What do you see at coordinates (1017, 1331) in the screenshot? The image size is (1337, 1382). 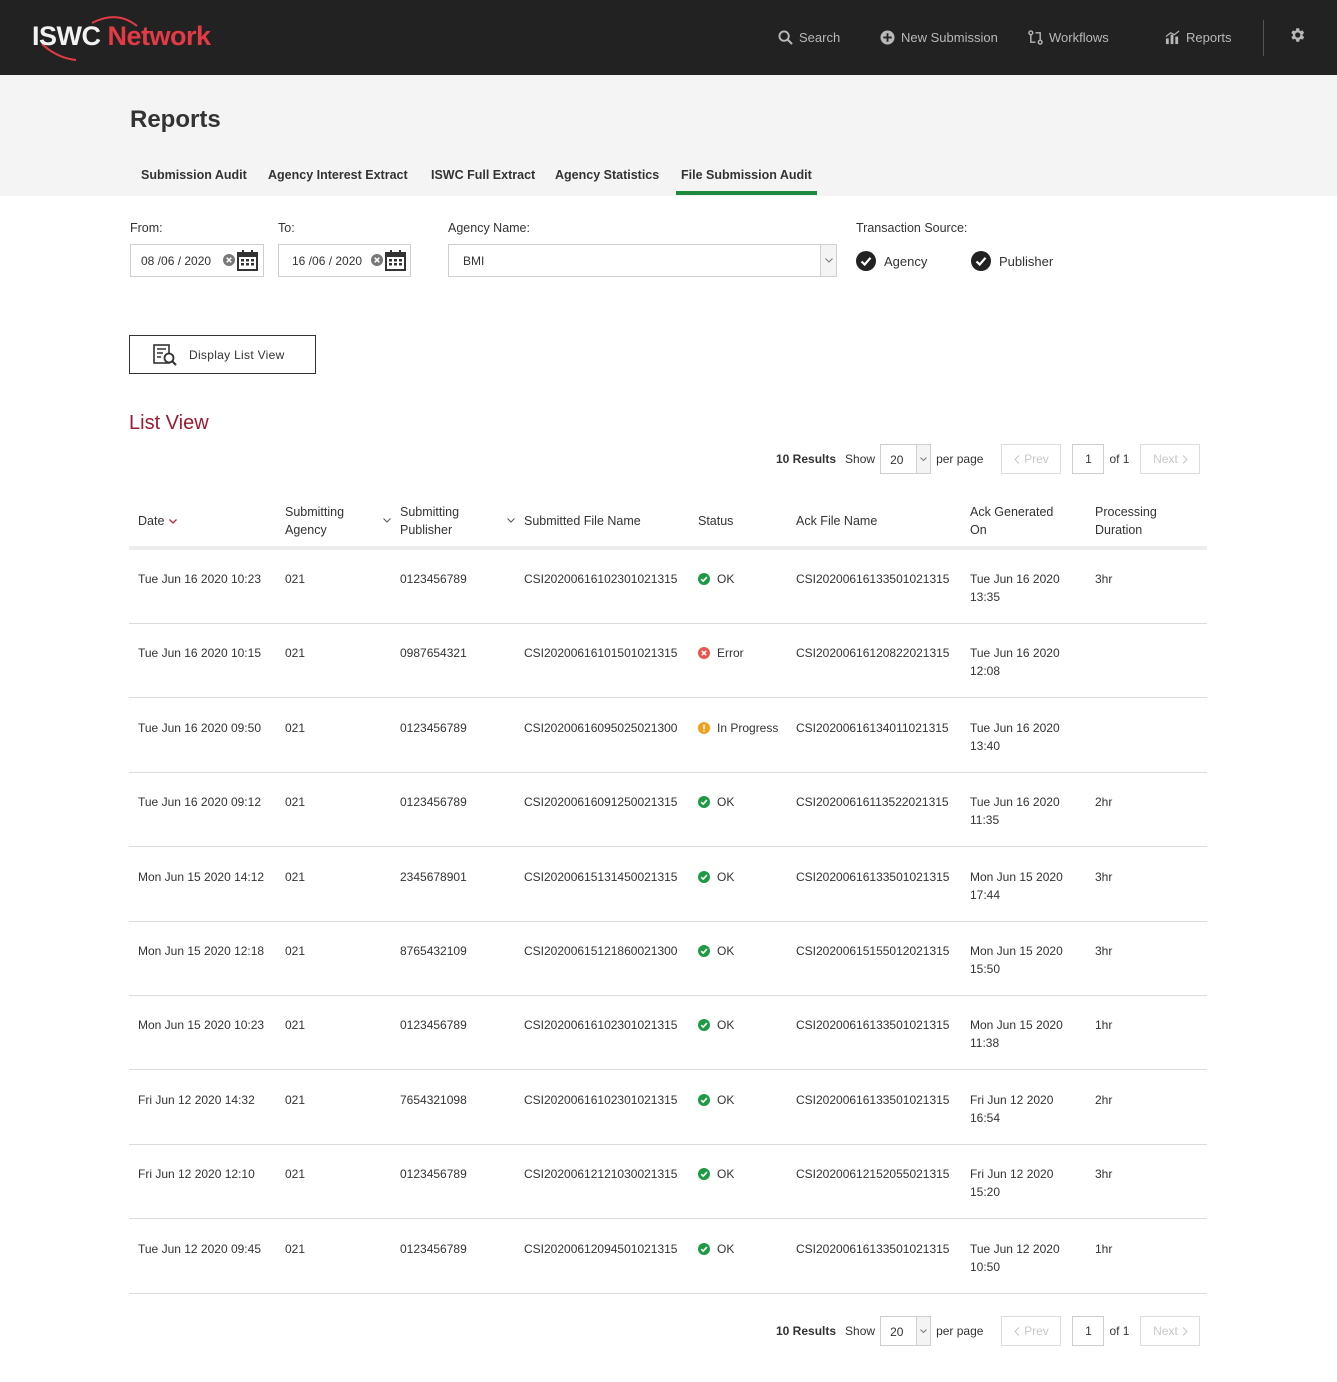 I see `chevron-left-icon` at bounding box center [1017, 1331].